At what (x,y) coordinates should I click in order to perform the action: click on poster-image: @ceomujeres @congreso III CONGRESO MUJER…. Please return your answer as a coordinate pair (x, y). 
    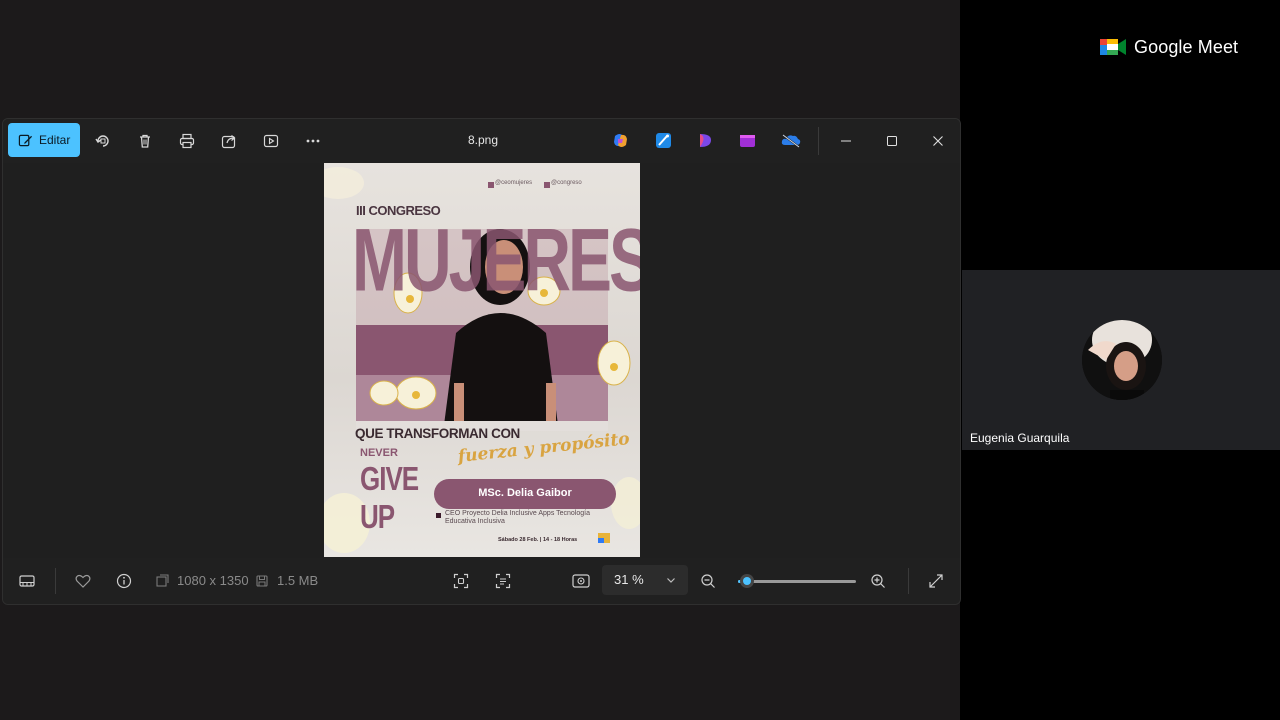
    Looking at the image, I should click on (482, 360).